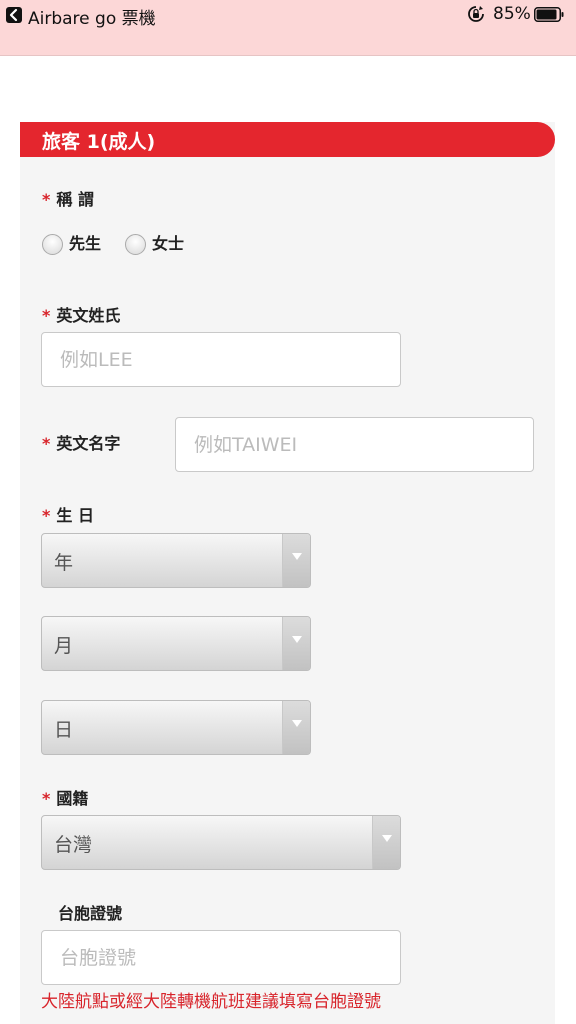 The height and width of the screenshot is (1024, 576). What do you see at coordinates (85, 242) in the screenshot?
I see `radio-mr-label: 先生` at bounding box center [85, 242].